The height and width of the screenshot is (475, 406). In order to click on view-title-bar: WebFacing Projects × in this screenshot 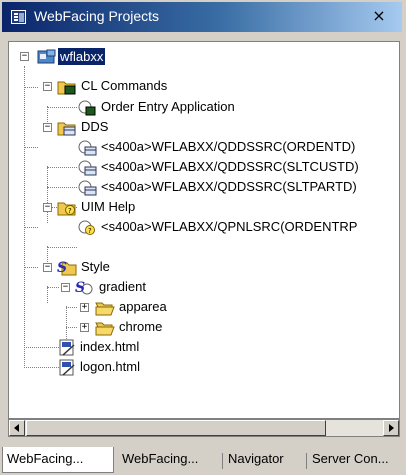, I will do `click(202, 17)`.